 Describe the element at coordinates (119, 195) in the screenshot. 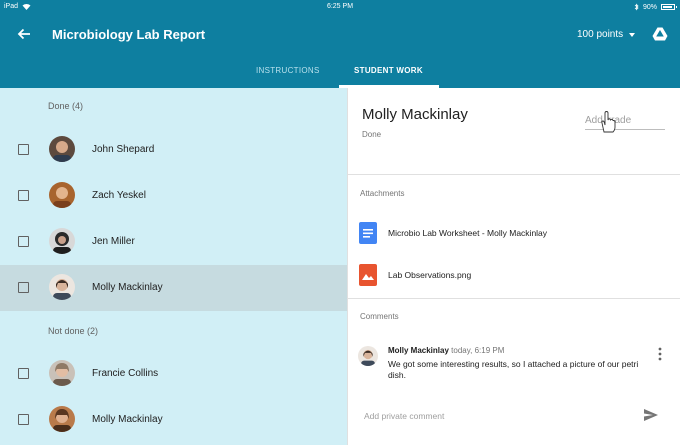

I see `student-name: Zach Yeskel` at that location.